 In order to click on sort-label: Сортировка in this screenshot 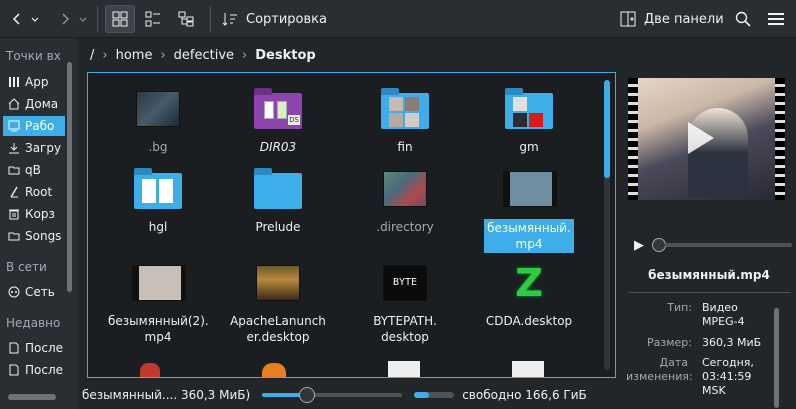, I will do `click(286, 19)`.